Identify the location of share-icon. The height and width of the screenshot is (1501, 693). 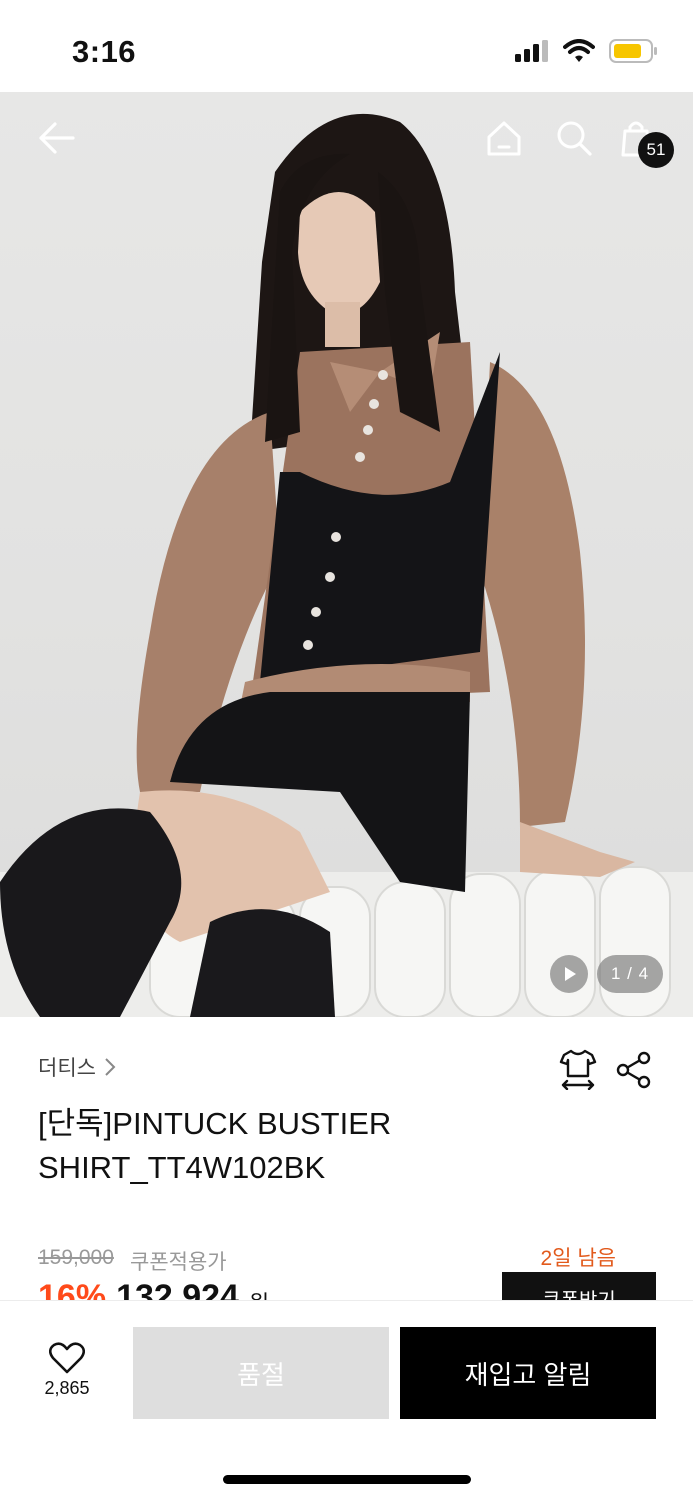
(633, 1070).